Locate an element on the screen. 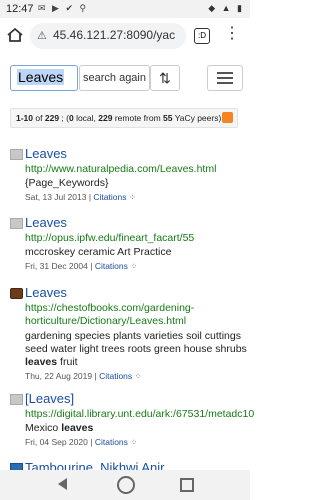 The image size is (320, 500). search-row: Leaves search again ⇅ is located at coordinates (125, 78).